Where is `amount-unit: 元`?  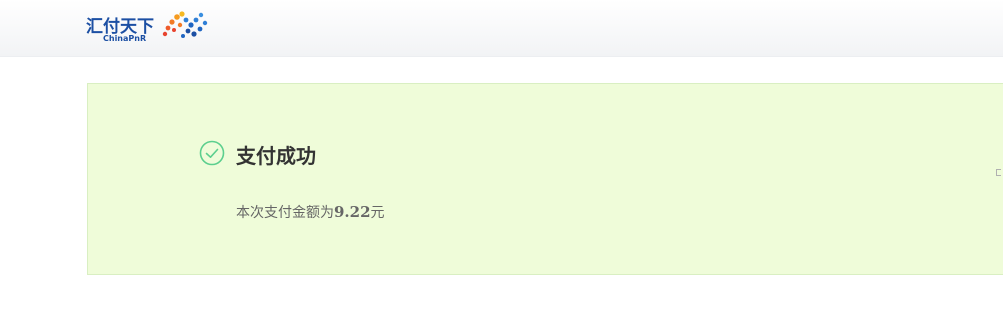
amount-unit: 元 is located at coordinates (377, 213).